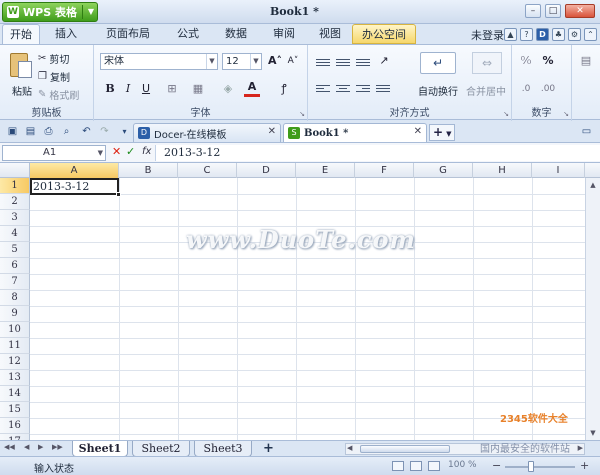  What do you see at coordinates (510, 34) in the screenshot?
I see `arrow-up-icon: ▲` at bounding box center [510, 34].